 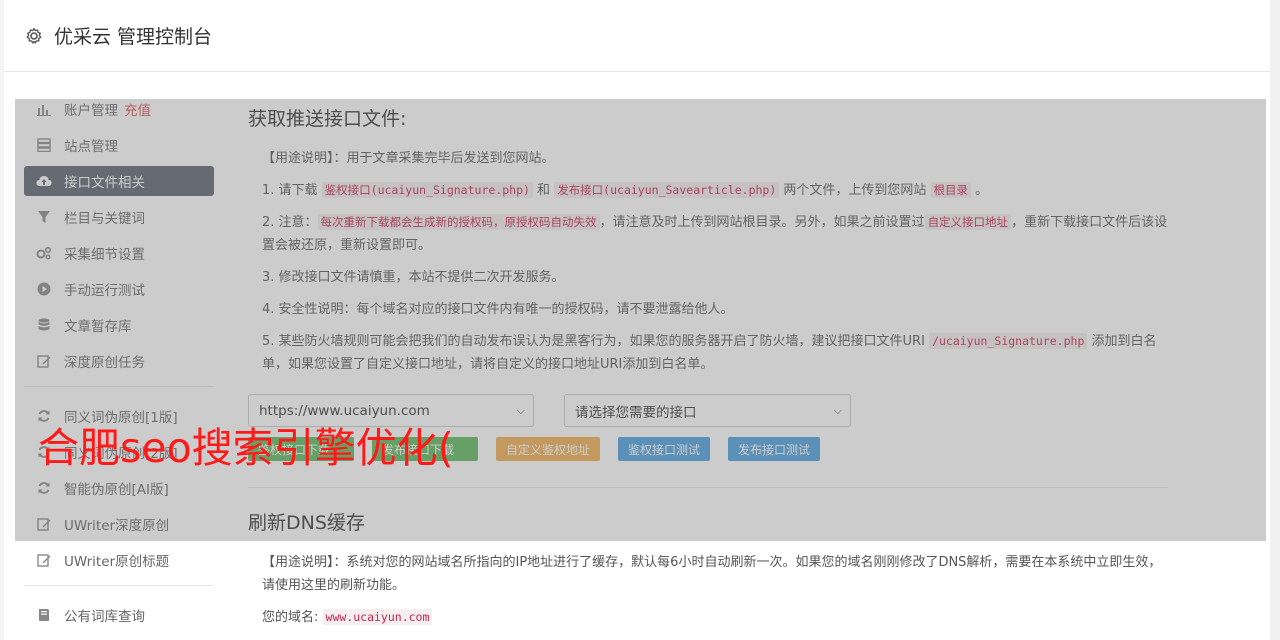 What do you see at coordinates (34, 35) in the screenshot?
I see `gear-icon` at bounding box center [34, 35].